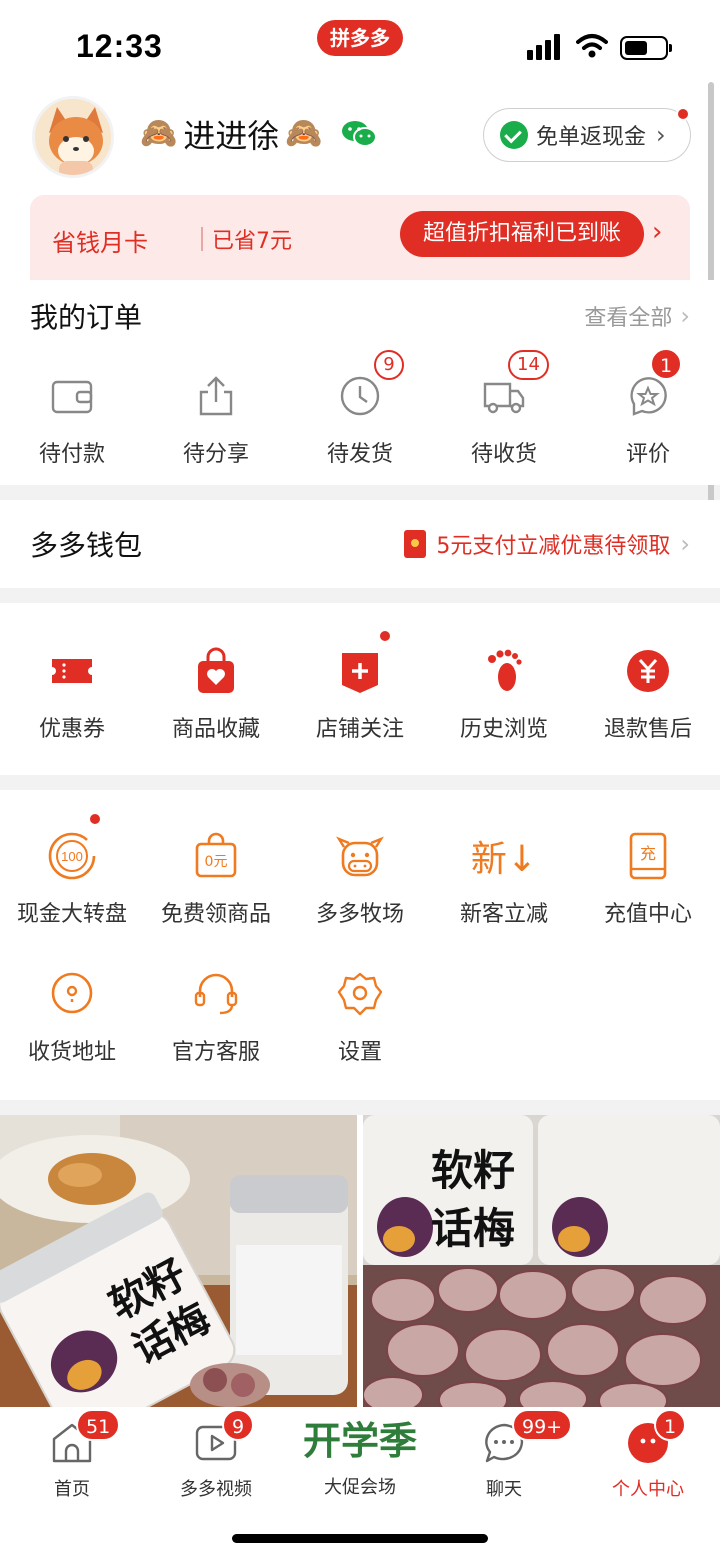 This screenshot has height=1558, width=720. What do you see at coordinates (216, 1489) in the screenshot?
I see `tab-label: 多多视频` at bounding box center [216, 1489].